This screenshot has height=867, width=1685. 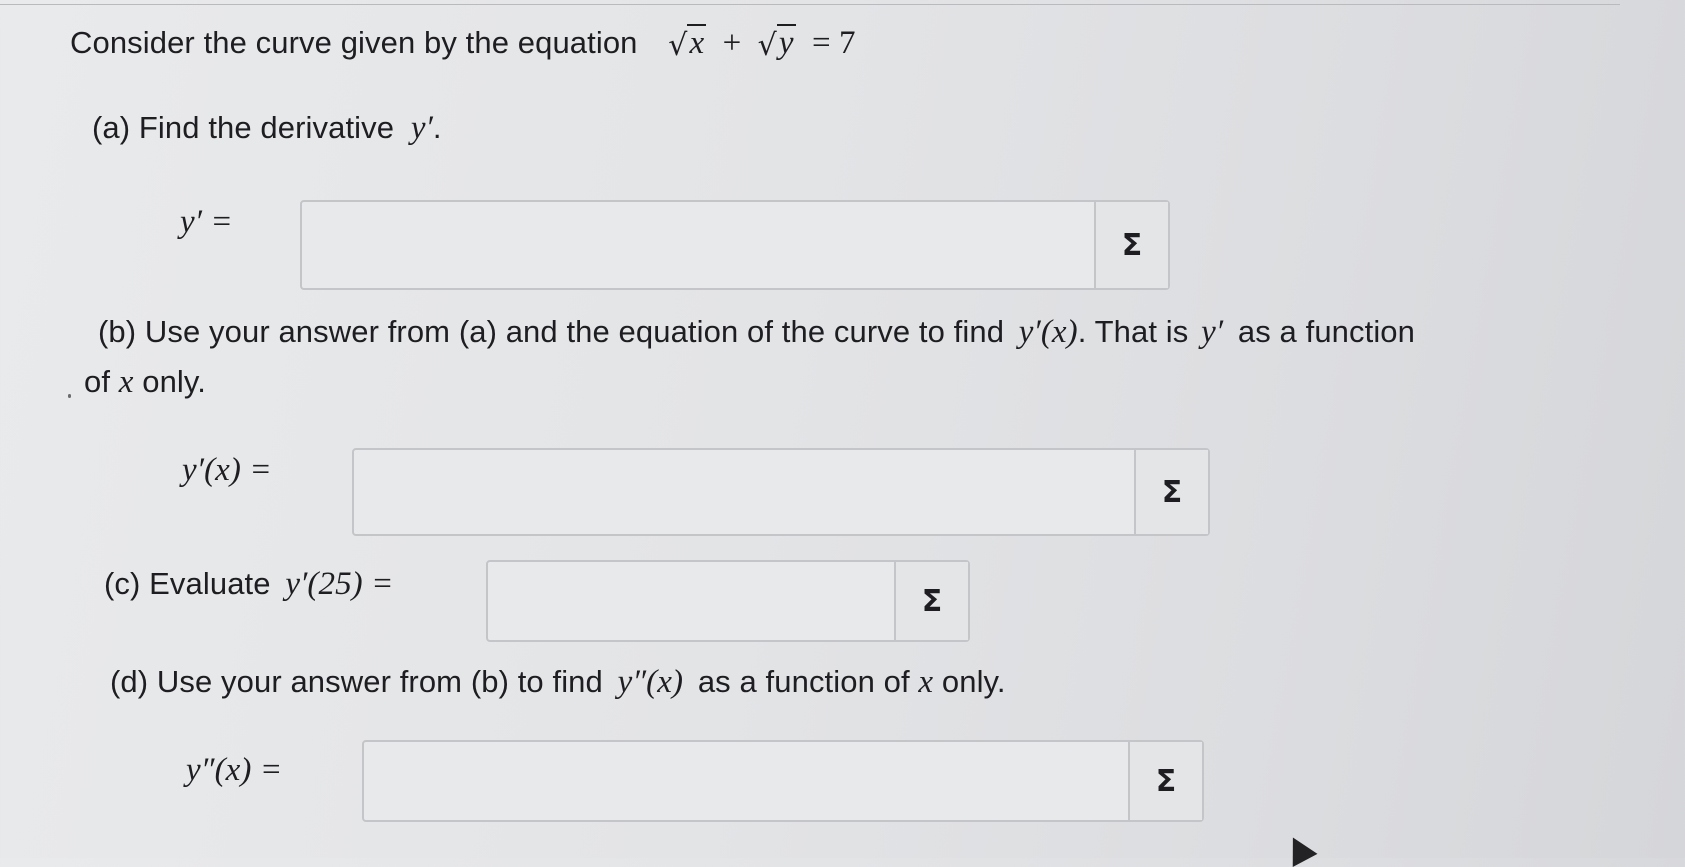 What do you see at coordinates (421, 128) in the screenshot?
I see `part-a-symbol: y′` at bounding box center [421, 128].